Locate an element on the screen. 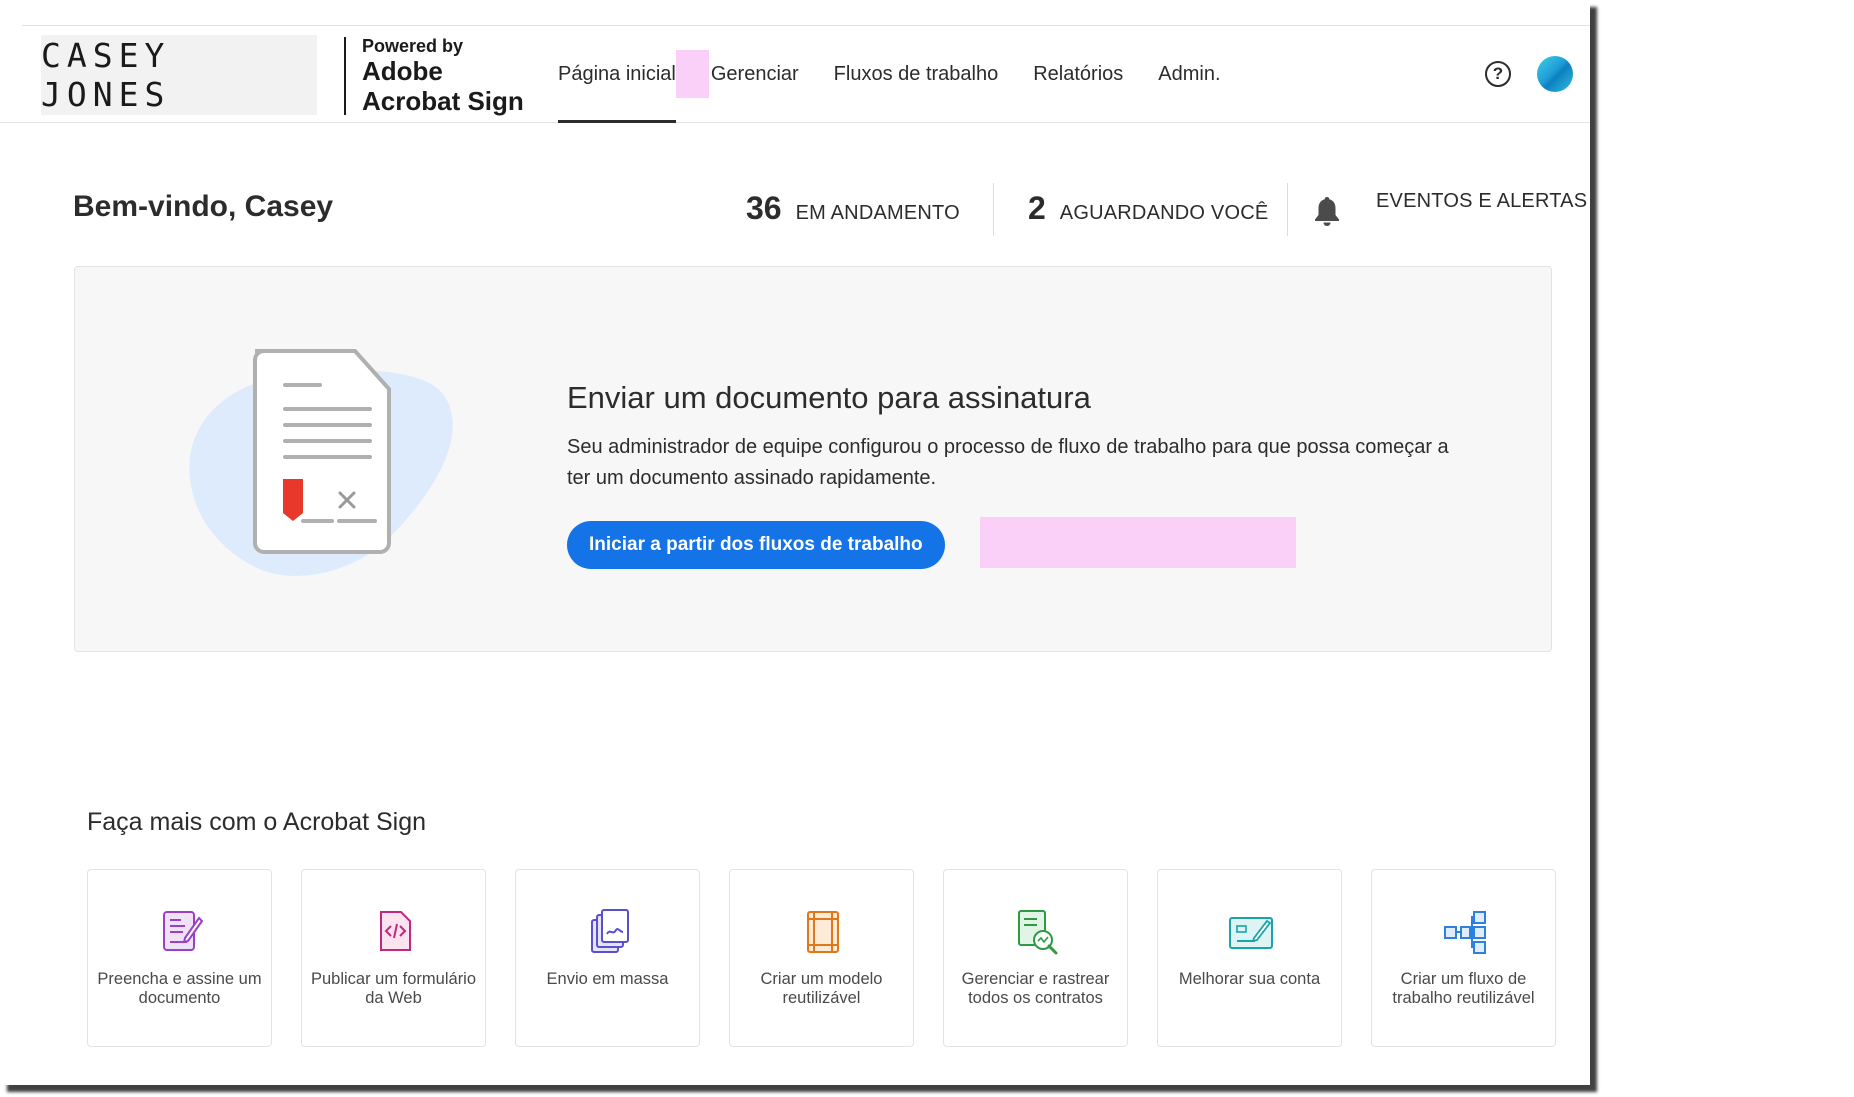 The image size is (1854, 1097). nav-item-workflows: Fluxos de trabalho is located at coordinates (916, 74).